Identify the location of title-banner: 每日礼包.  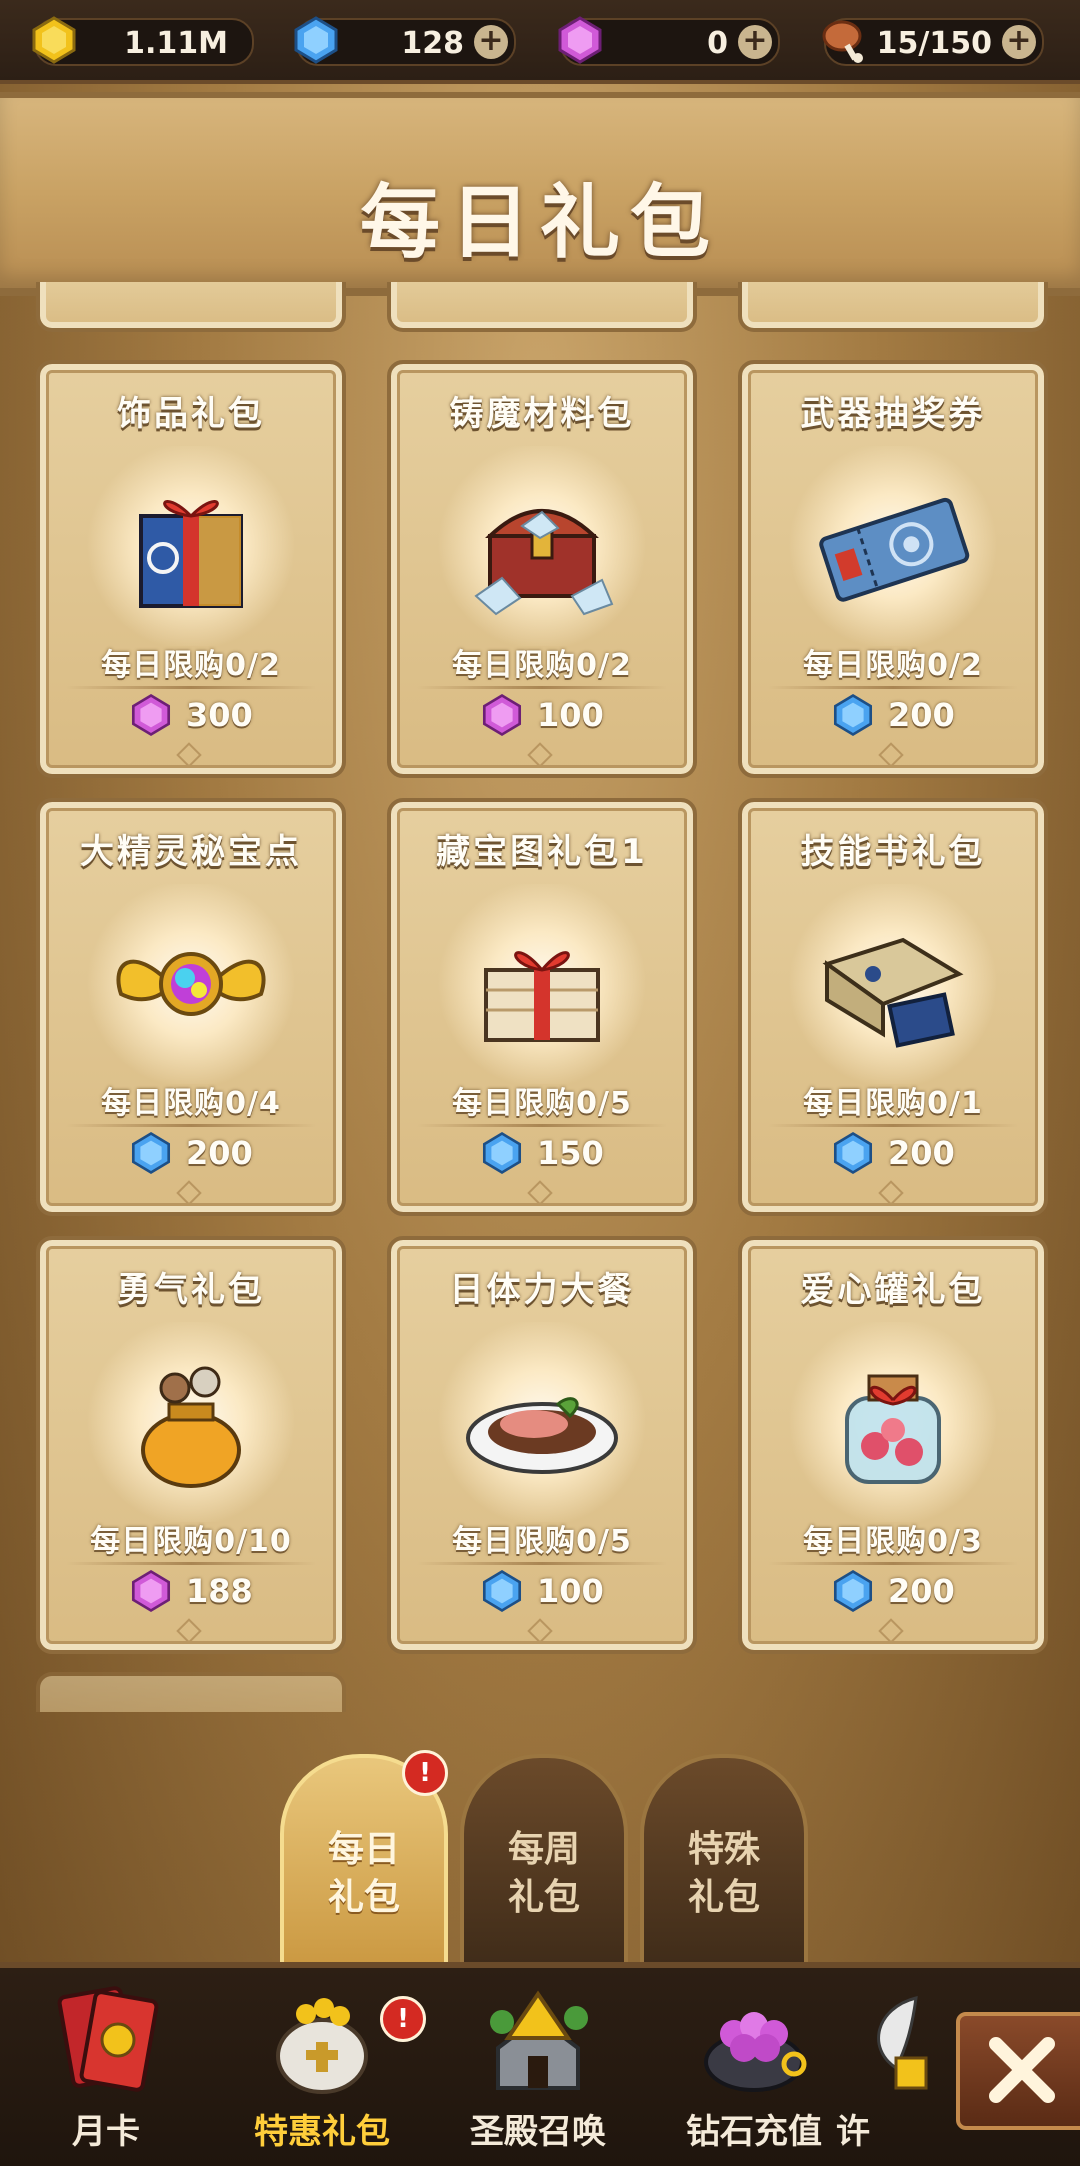
(540, 194).